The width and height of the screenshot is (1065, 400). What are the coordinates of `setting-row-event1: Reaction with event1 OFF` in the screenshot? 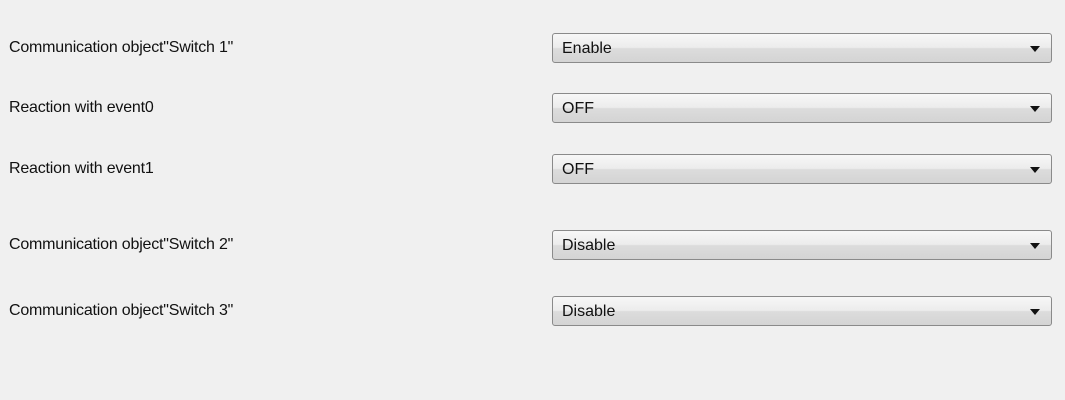 It's located at (532, 170).